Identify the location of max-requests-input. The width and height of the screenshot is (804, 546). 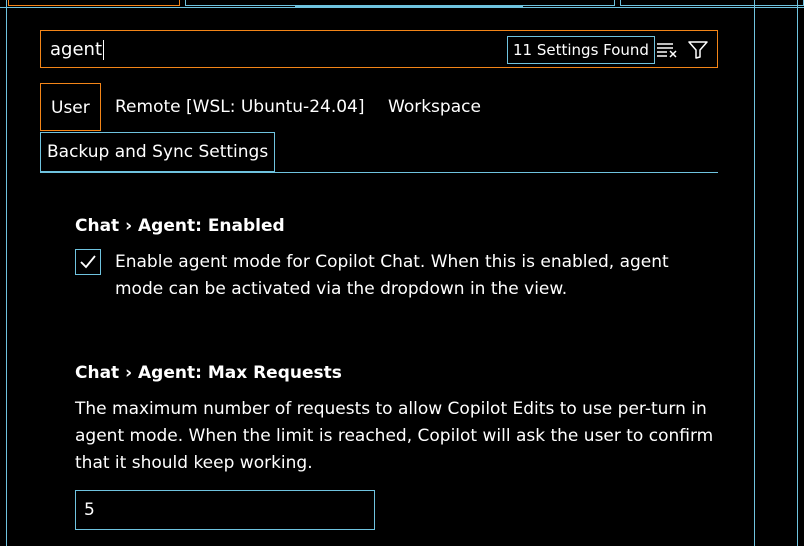
(225, 510).